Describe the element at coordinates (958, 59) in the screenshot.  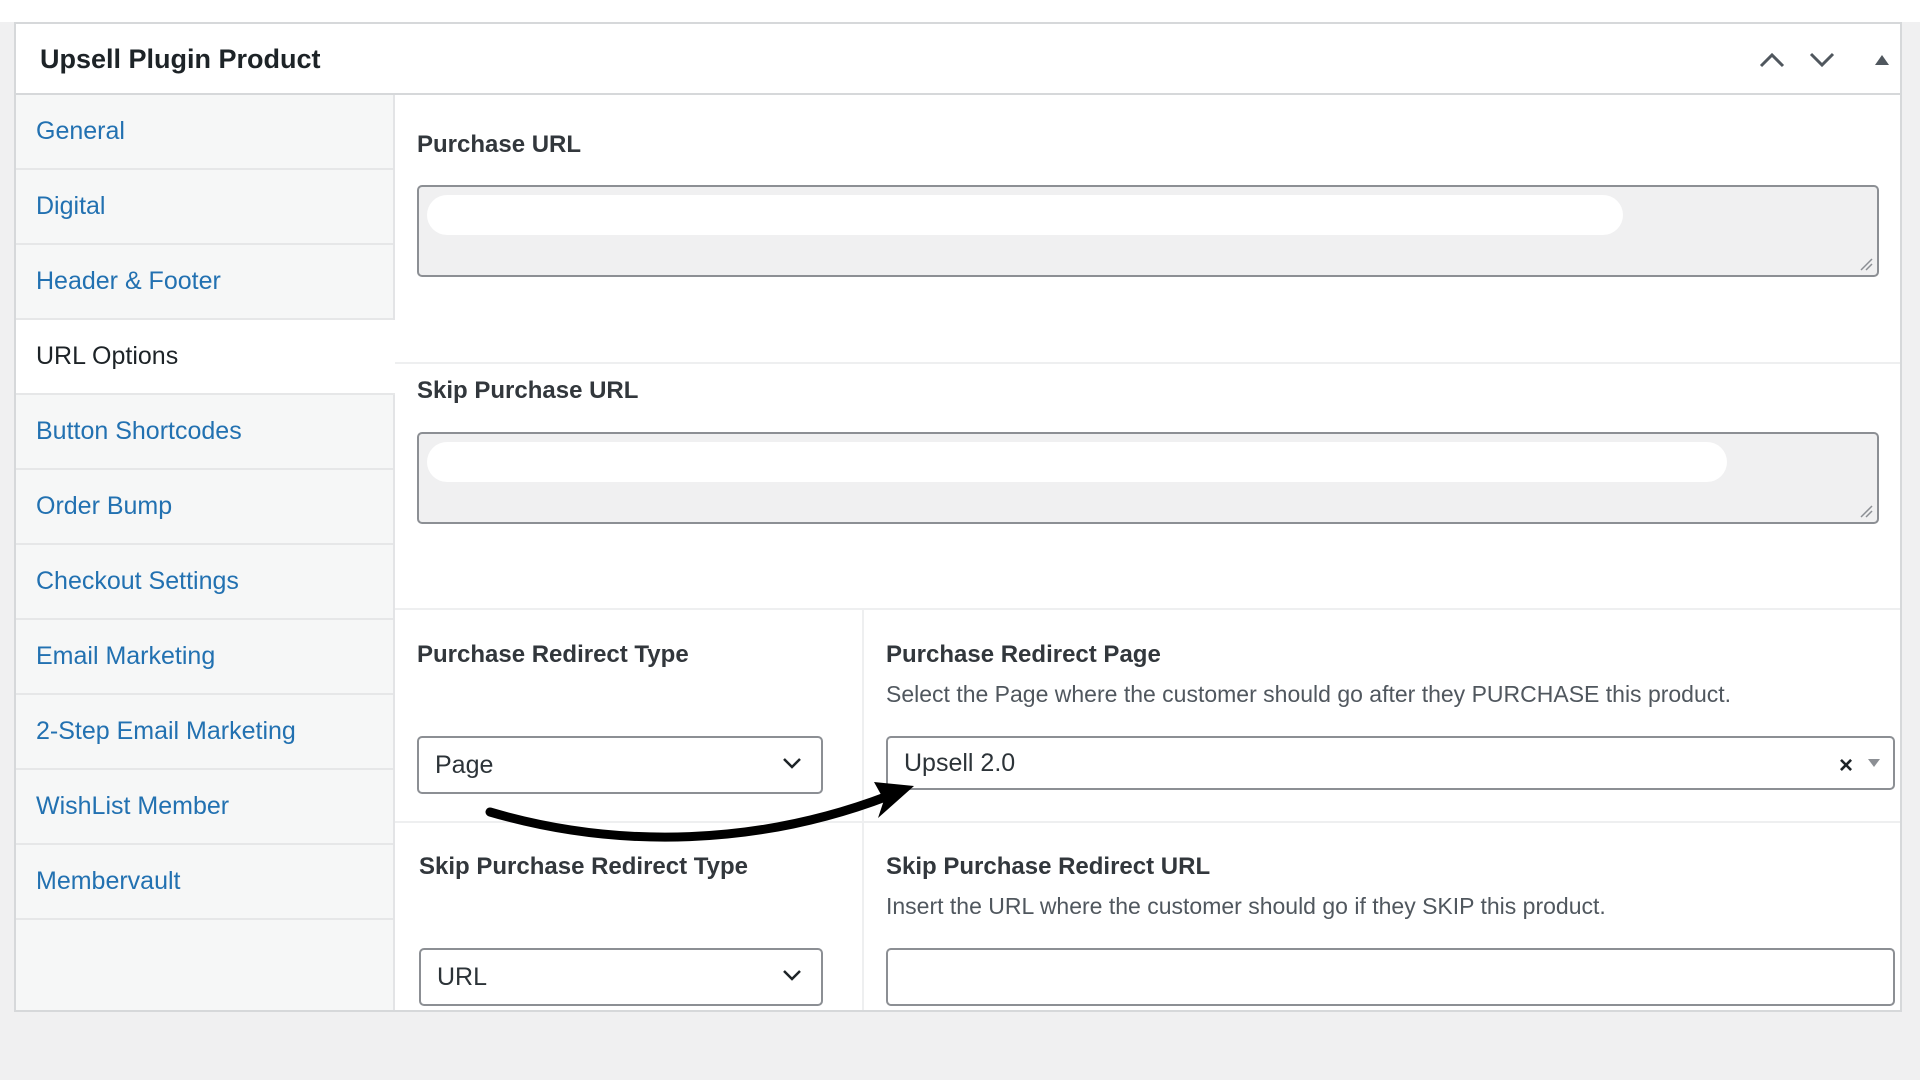
I see `metabox-header: Upsell Plugin Product` at that location.